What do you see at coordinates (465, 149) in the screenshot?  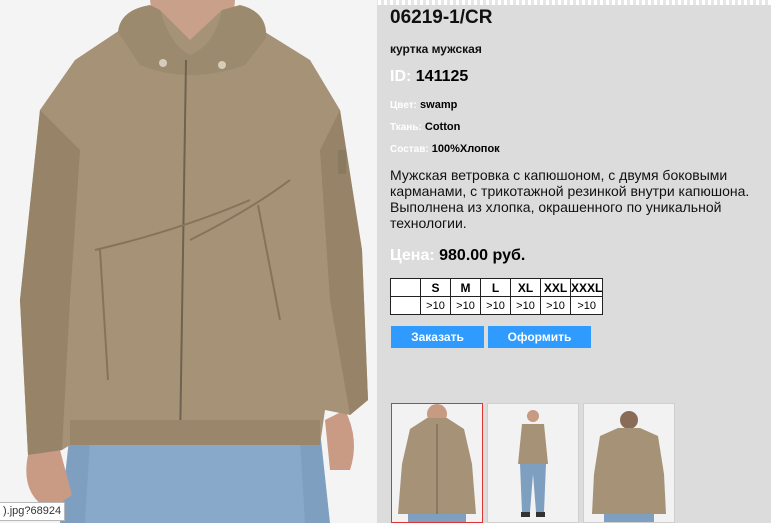 I see `composition-value: 100%Хлопок` at bounding box center [465, 149].